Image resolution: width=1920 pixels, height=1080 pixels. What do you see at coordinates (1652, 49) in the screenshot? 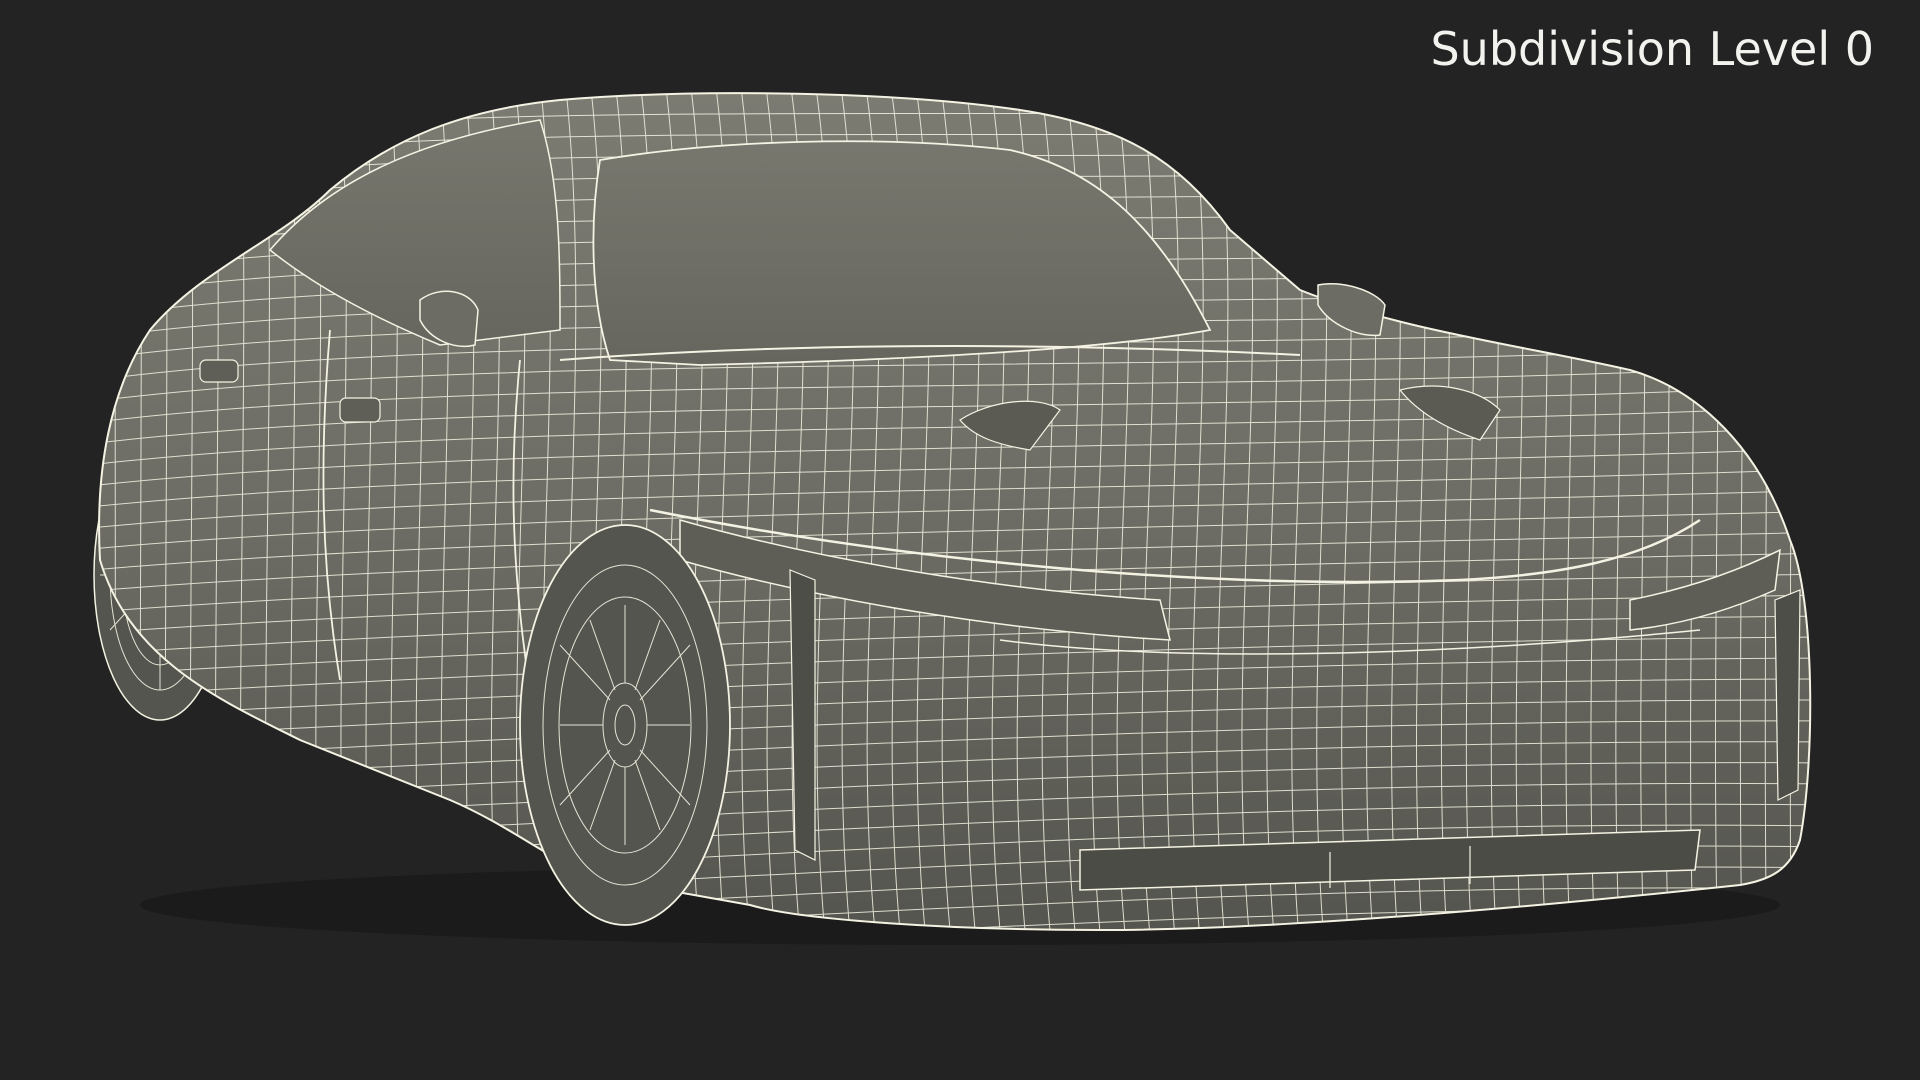
I see `subdivision-level-label: Subdivision Level 0` at bounding box center [1652, 49].